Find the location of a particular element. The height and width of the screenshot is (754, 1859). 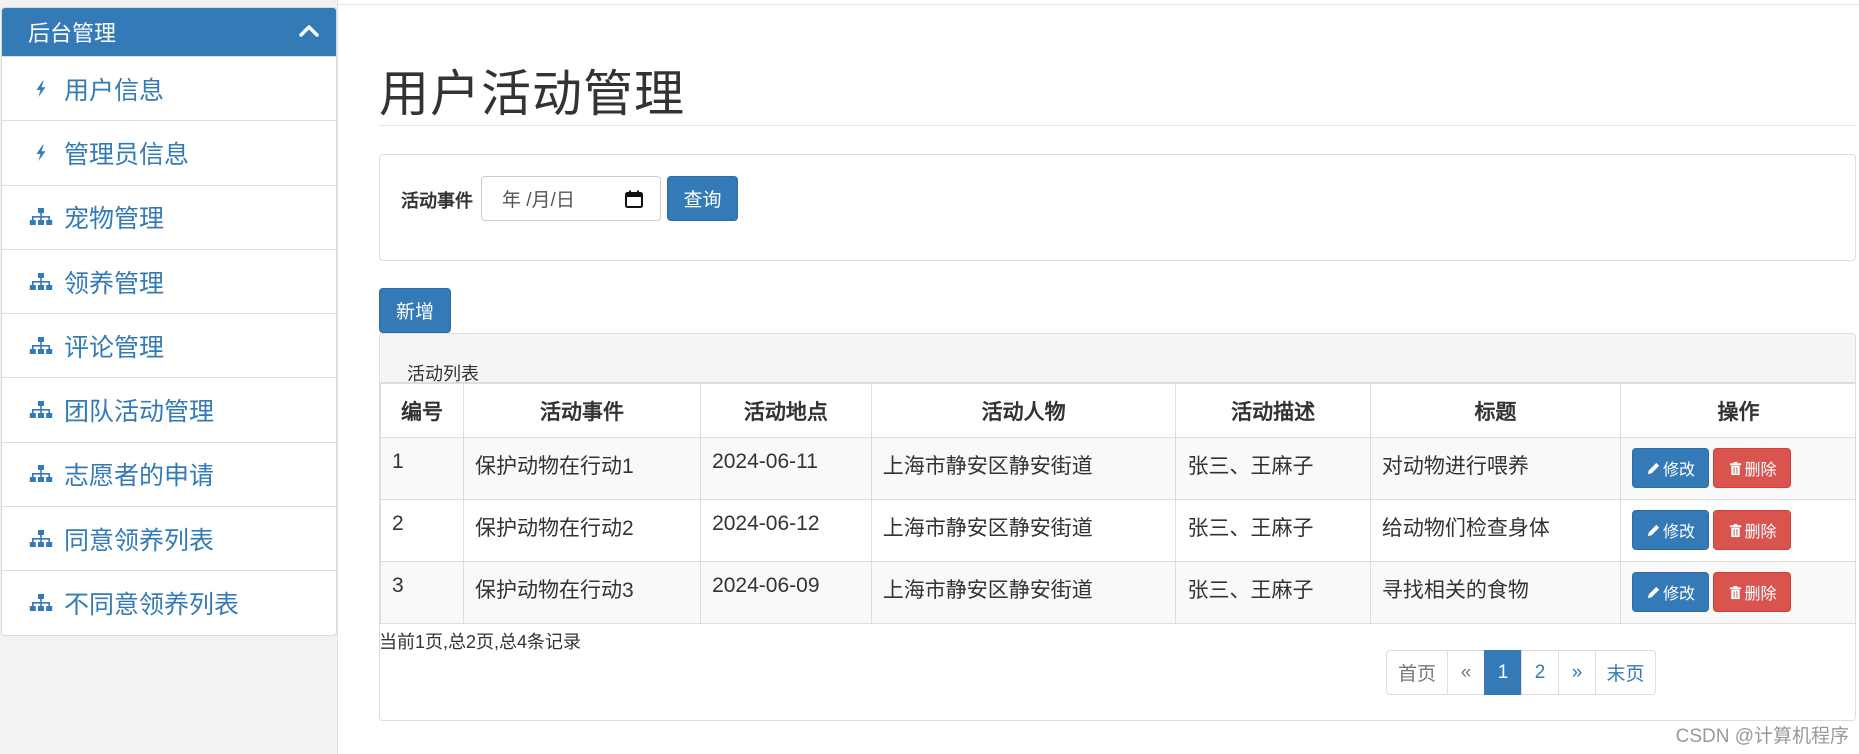

table-cell: 保护动物在行动1 is located at coordinates (582, 468).